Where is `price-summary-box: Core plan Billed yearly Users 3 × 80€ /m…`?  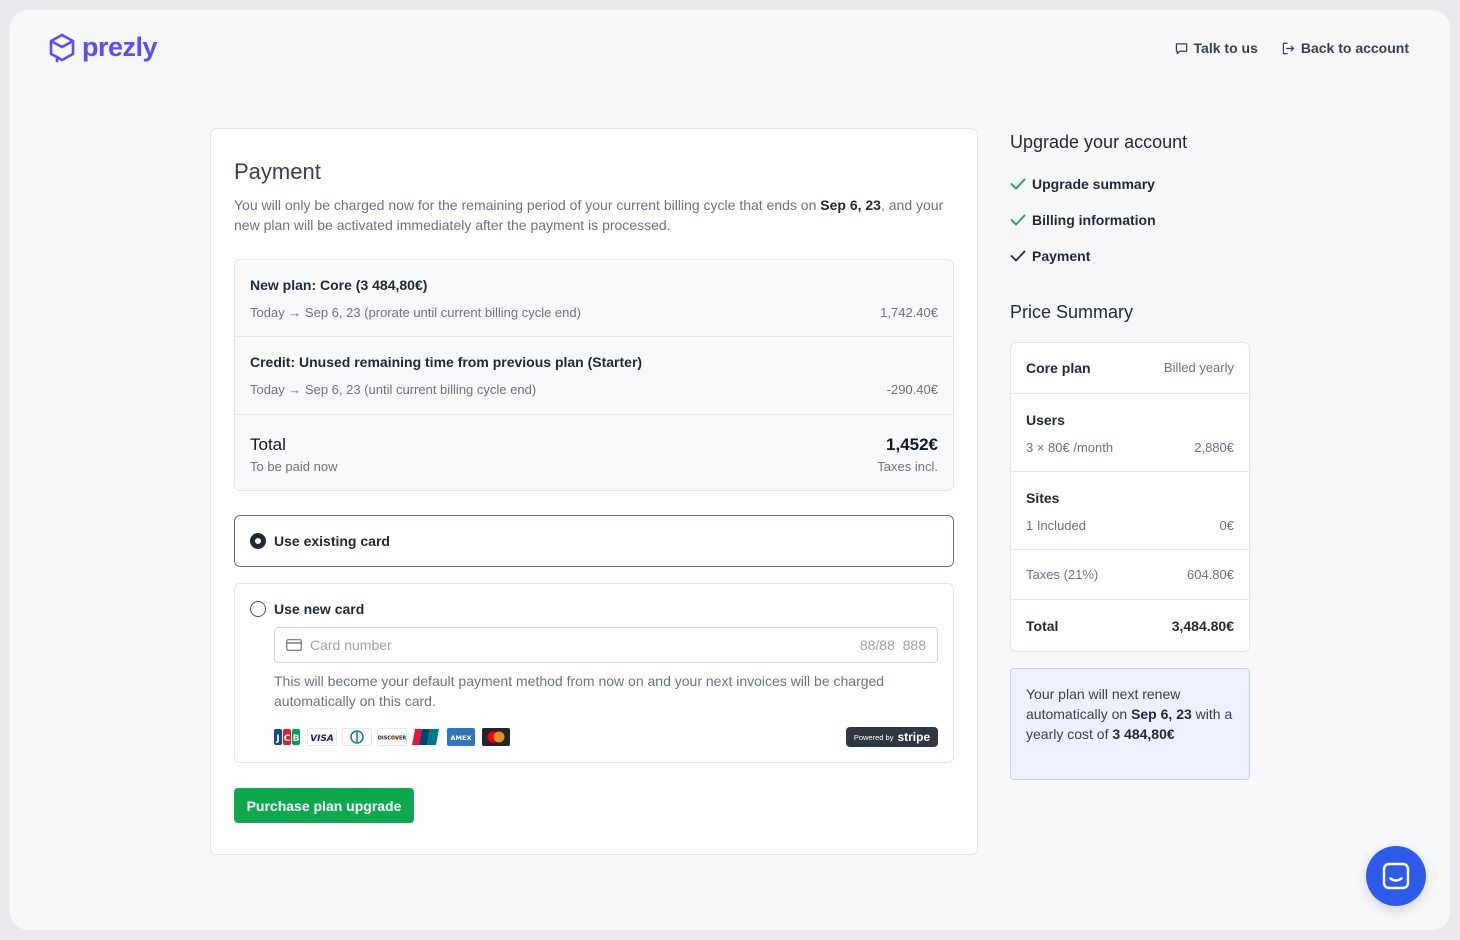 price-summary-box: Core plan Billed yearly Users 3 × 80€ /m… is located at coordinates (1130, 497).